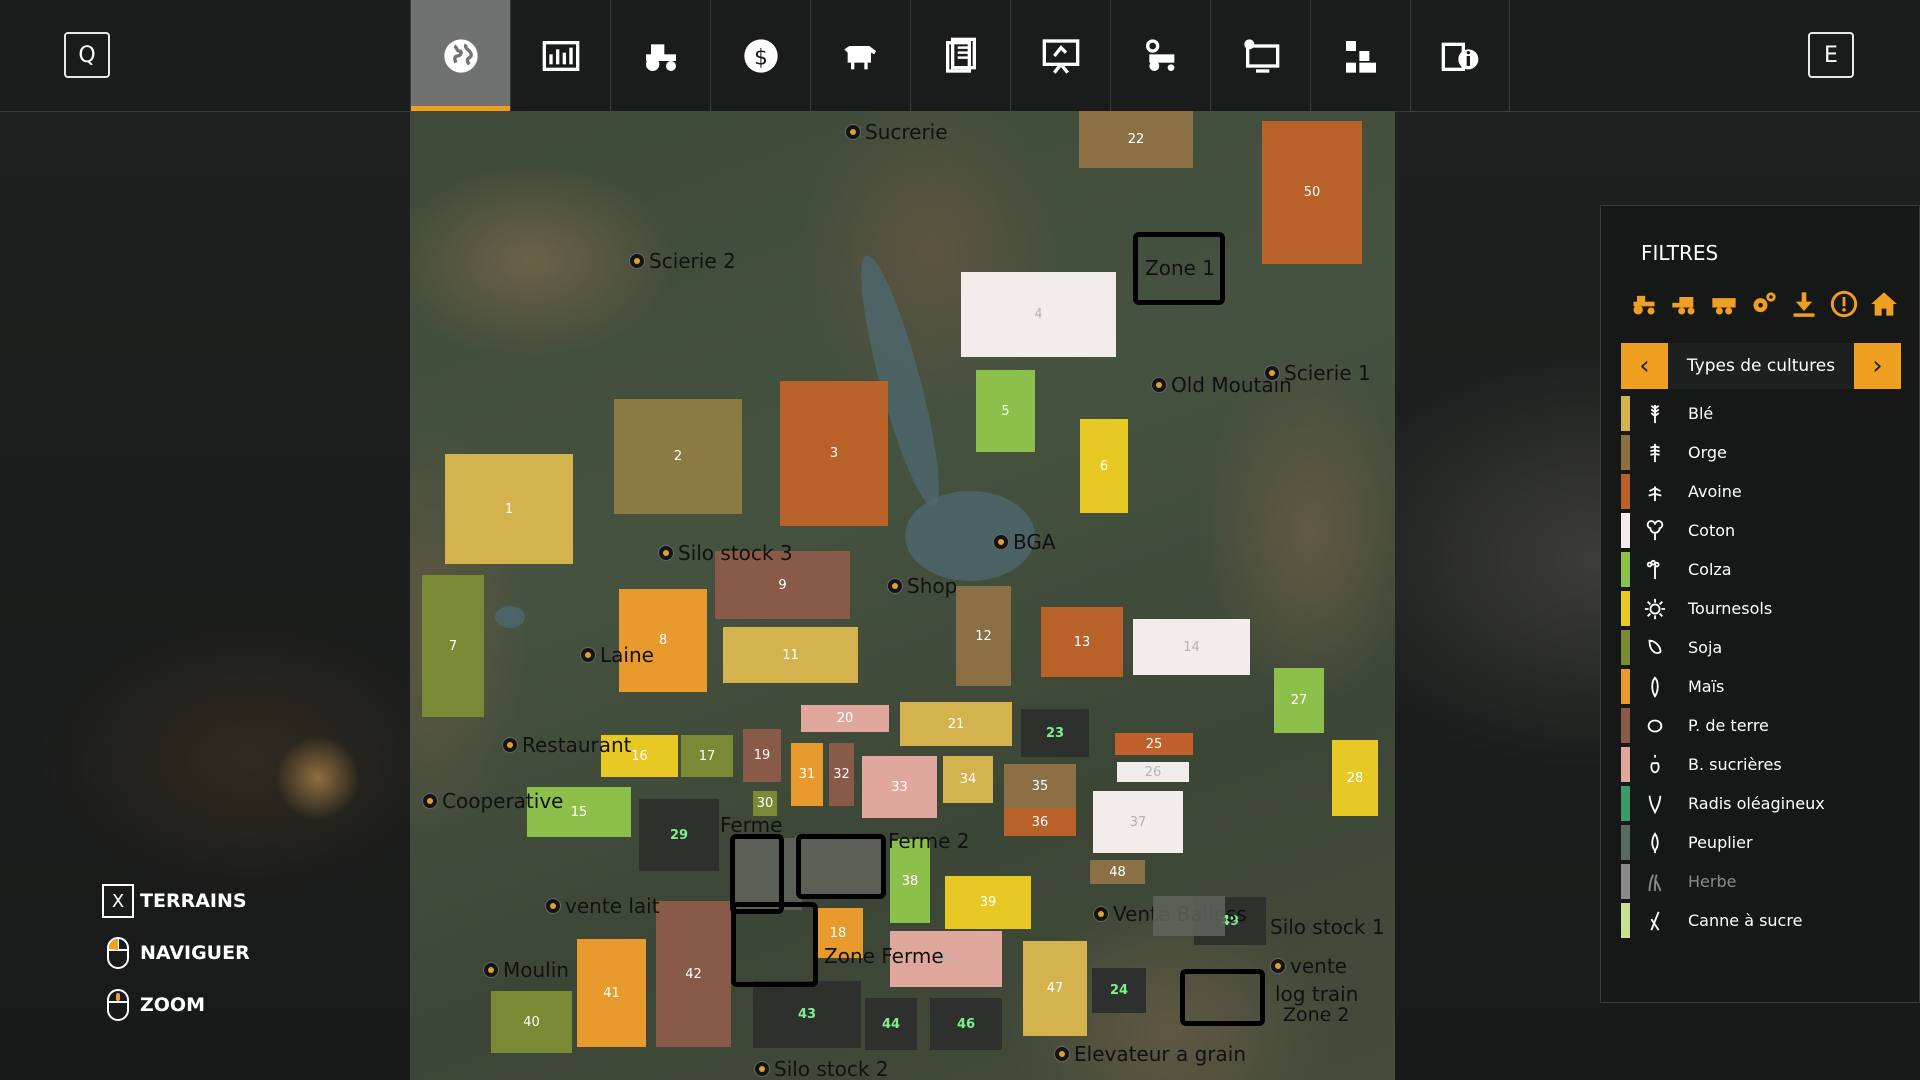 The height and width of the screenshot is (1080, 1920). Describe the element at coordinates (1761, 881) in the screenshot. I see `legend-item-herbe: Herbe` at that location.